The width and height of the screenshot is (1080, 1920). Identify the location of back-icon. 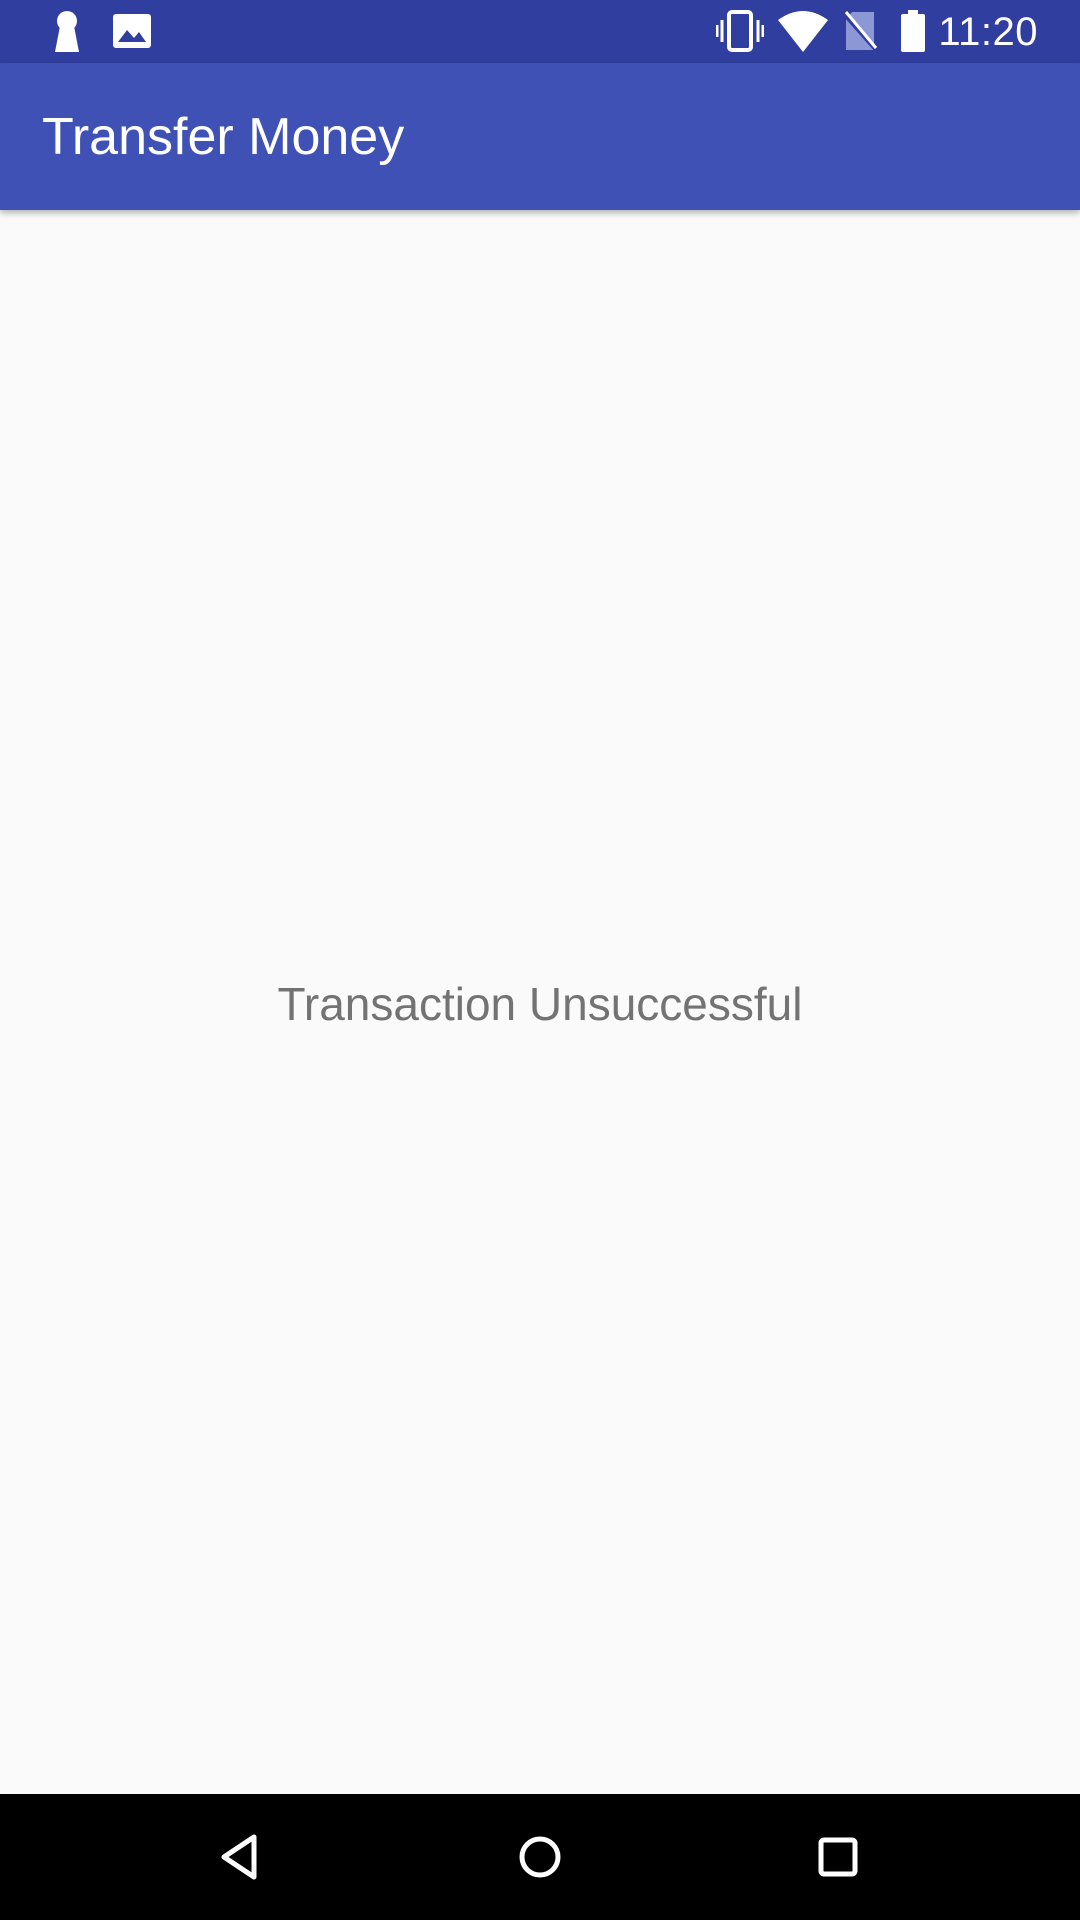
(240, 1857).